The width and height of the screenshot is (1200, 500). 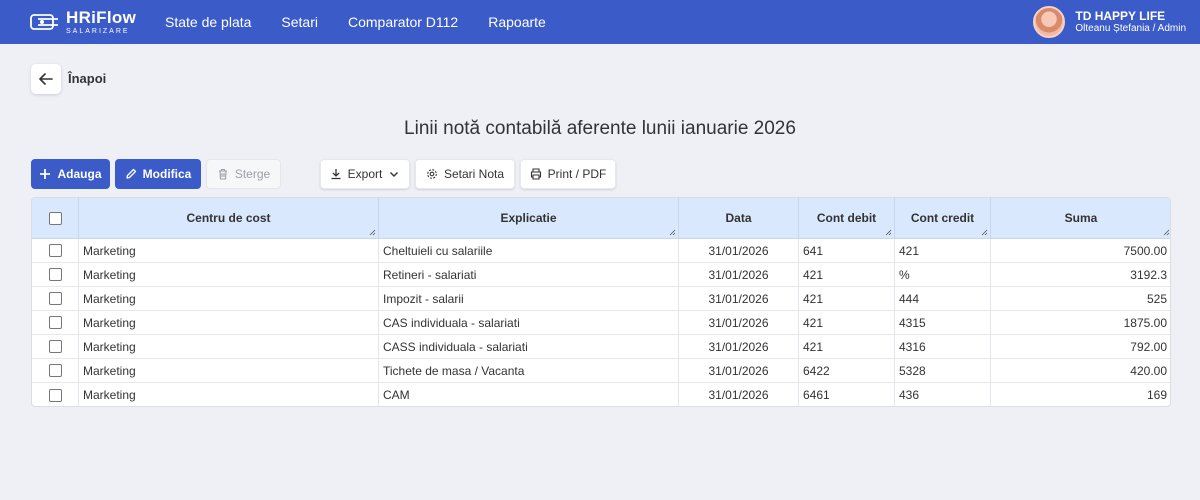 I want to click on cell-sum: 3192.3, so click(x=1148, y=274).